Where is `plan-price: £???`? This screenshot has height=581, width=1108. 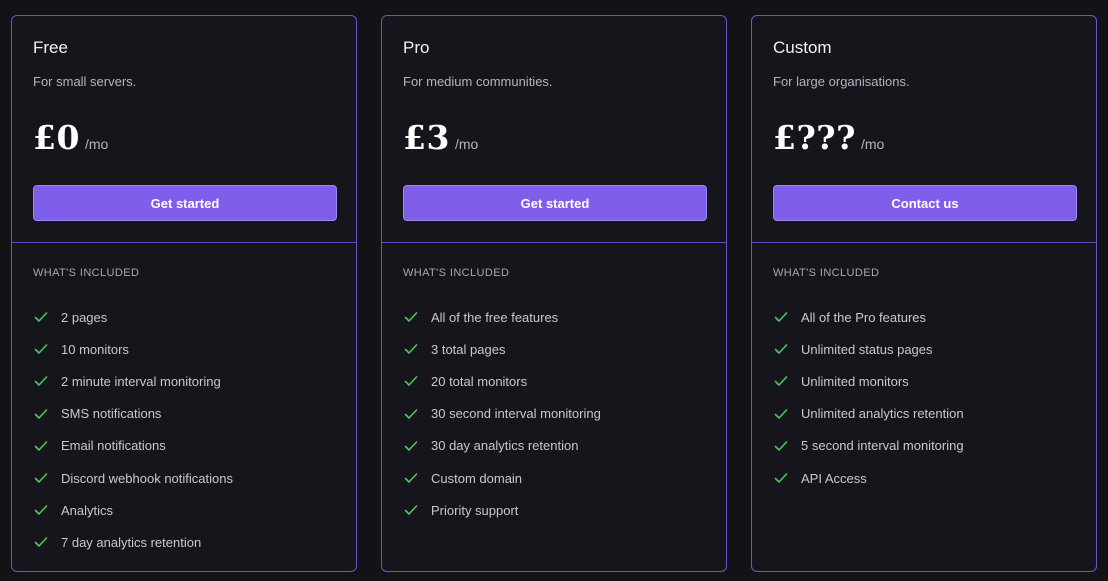 plan-price: £??? is located at coordinates (814, 137).